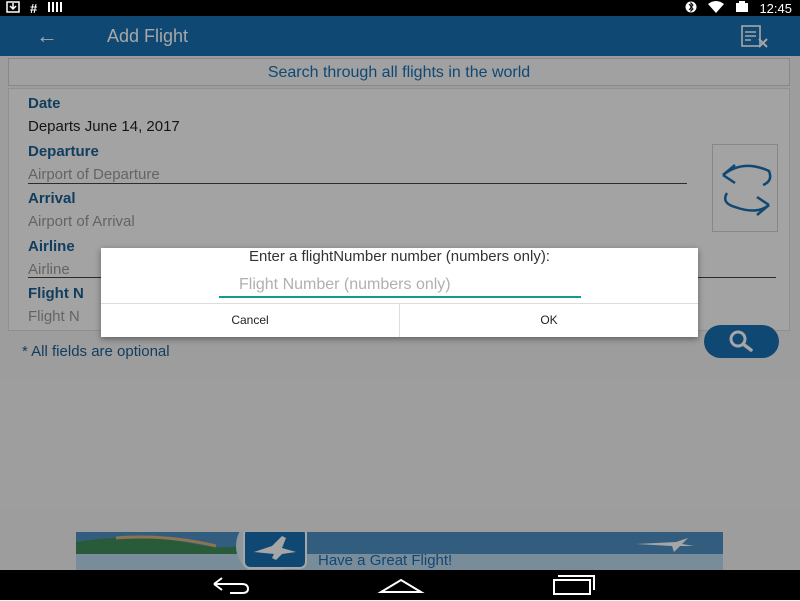  Describe the element at coordinates (34, 8) in the screenshot. I see `hash-icon: #` at that location.